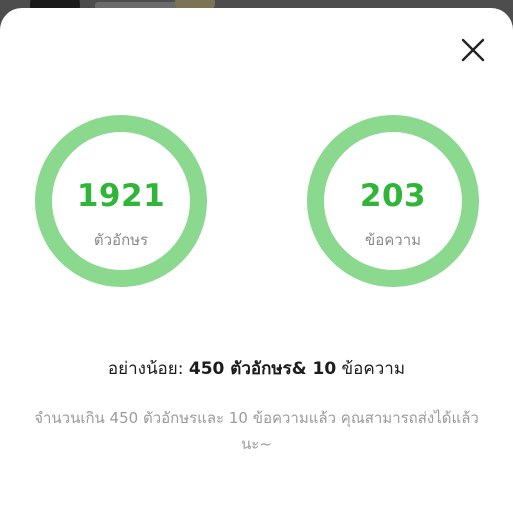  Describe the element at coordinates (393, 196) in the screenshot. I see `message-count-value: 203` at that location.